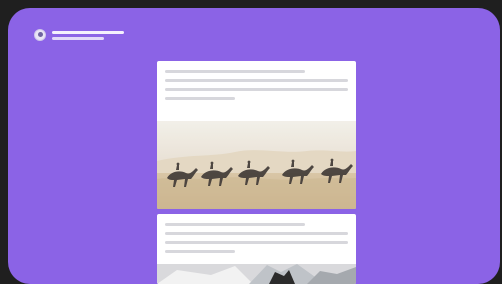  I want to click on partial-photo, so click(256, 274).